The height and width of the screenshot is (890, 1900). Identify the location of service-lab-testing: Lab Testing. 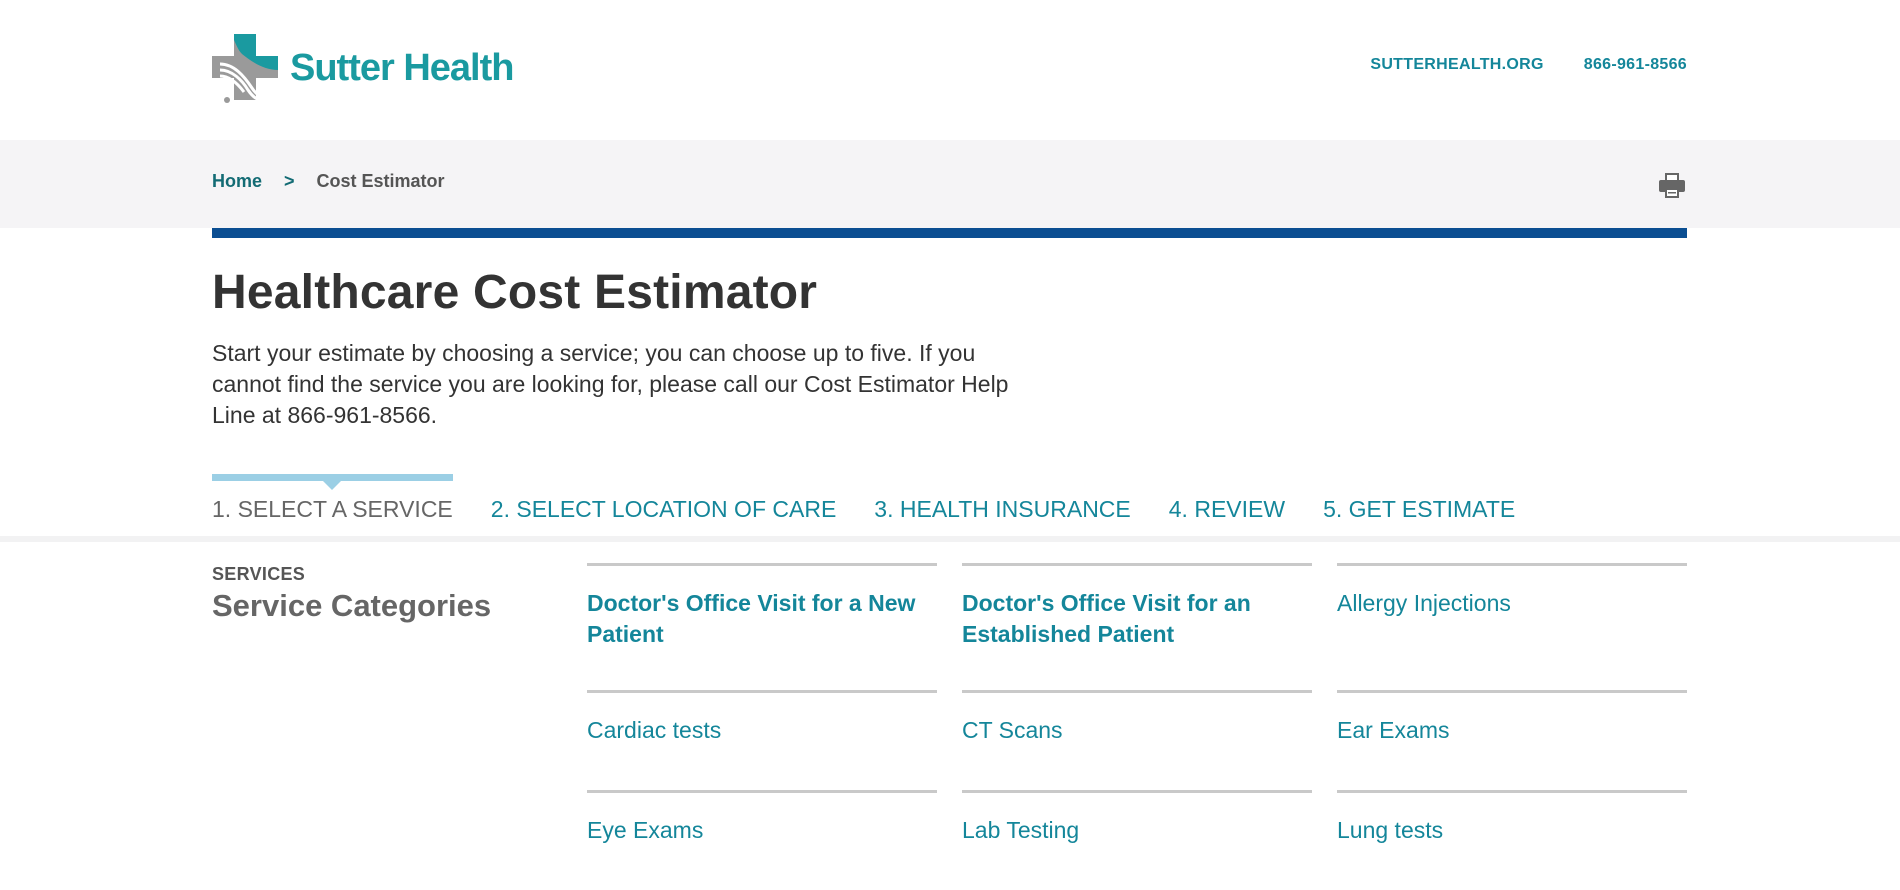
(1137, 830).